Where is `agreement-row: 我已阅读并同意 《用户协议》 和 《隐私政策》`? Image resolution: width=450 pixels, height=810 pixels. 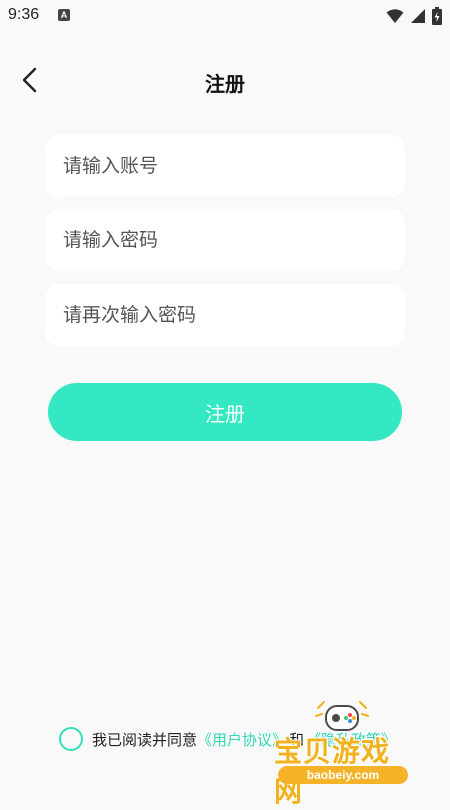 agreement-row: 我已阅读并同意 《用户协议》 和 《隐私政策》 is located at coordinates (227, 739).